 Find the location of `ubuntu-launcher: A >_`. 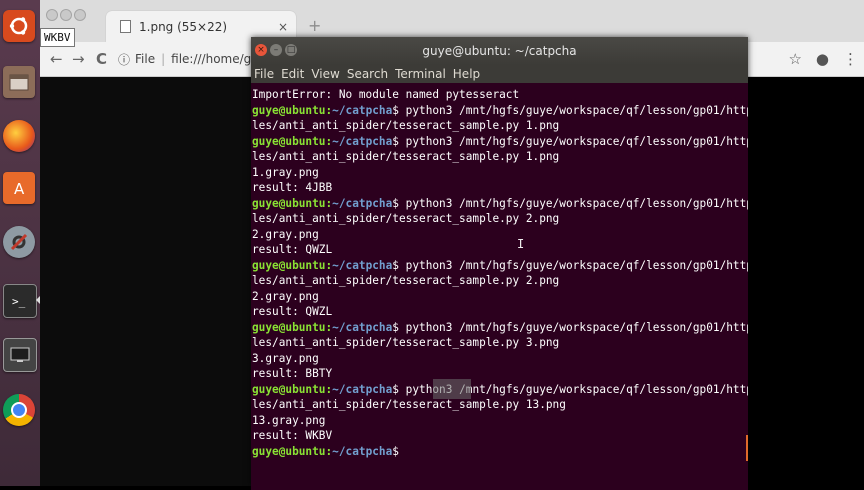

ubuntu-launcher: A >_ is located at coordinates (20, 243).